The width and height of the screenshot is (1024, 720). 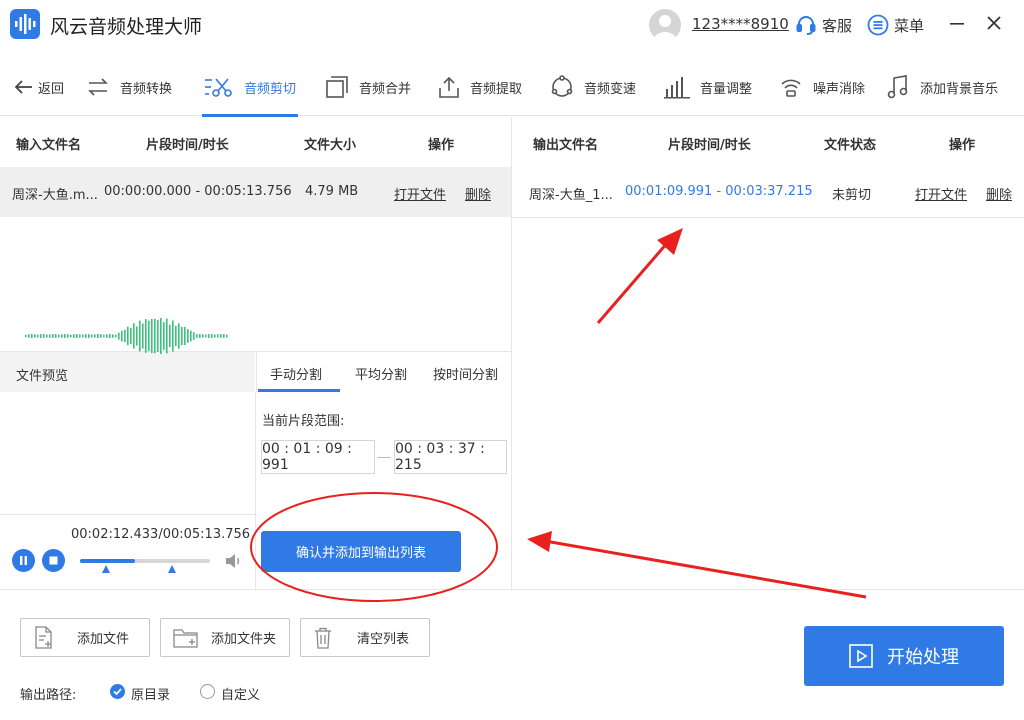 I want to click on col-header-output-name: 输出文件名, so click(x=566, y=145).